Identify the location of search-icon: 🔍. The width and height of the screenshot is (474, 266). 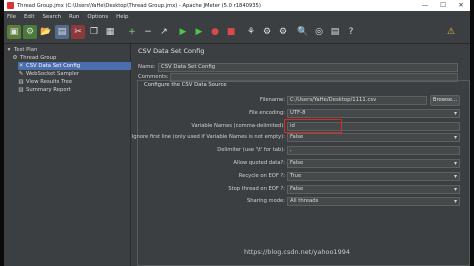
(303, 32).